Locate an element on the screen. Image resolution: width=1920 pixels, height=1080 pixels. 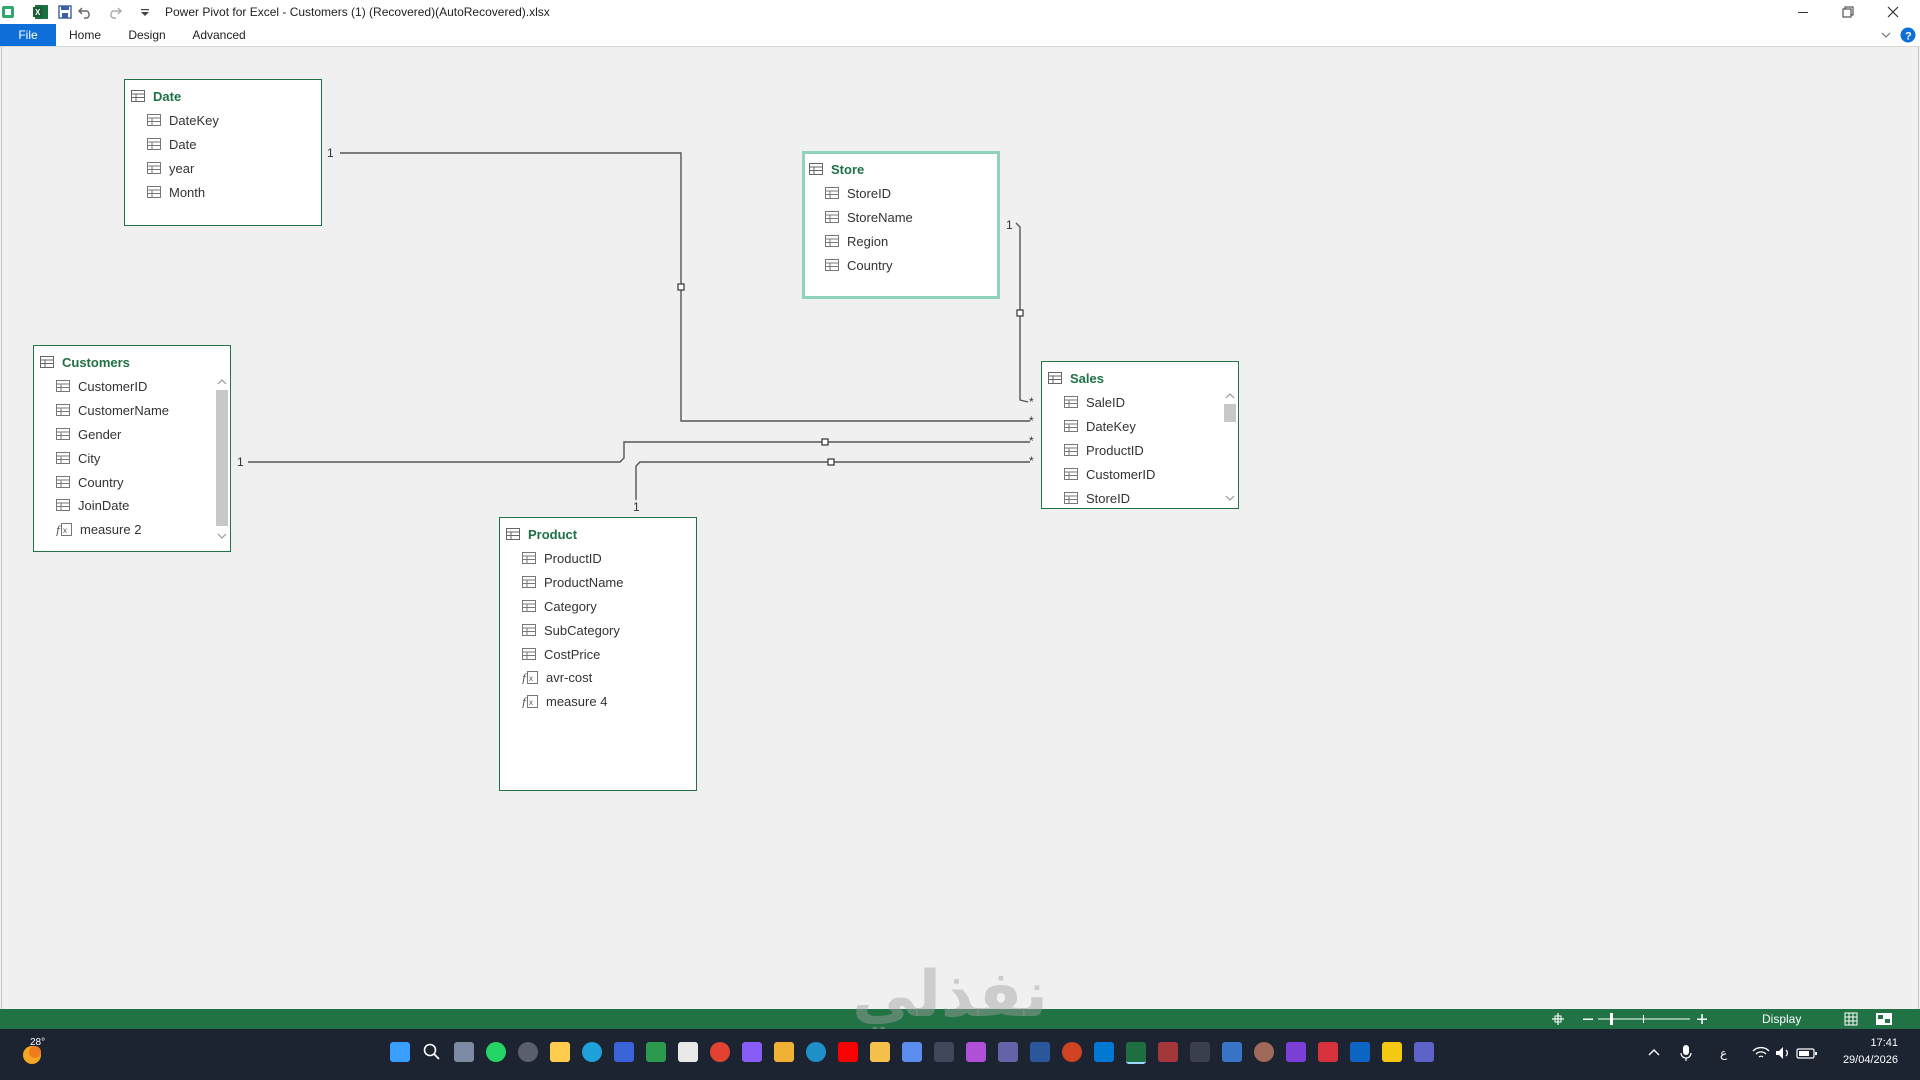
folder-icon is located at coordinates (880, 1052).